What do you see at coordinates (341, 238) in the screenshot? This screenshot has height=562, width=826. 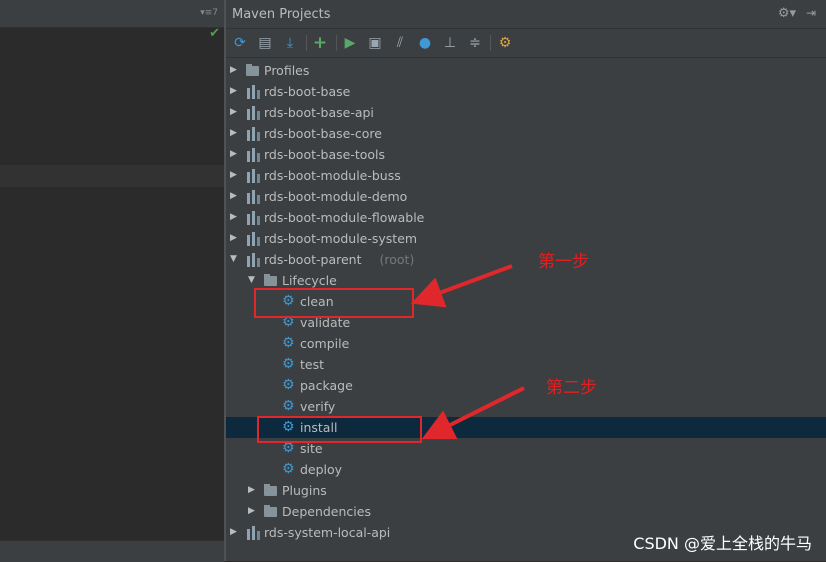 I see `tree-node-label: rds-boot-module-system` at bounding box center [341, 238].